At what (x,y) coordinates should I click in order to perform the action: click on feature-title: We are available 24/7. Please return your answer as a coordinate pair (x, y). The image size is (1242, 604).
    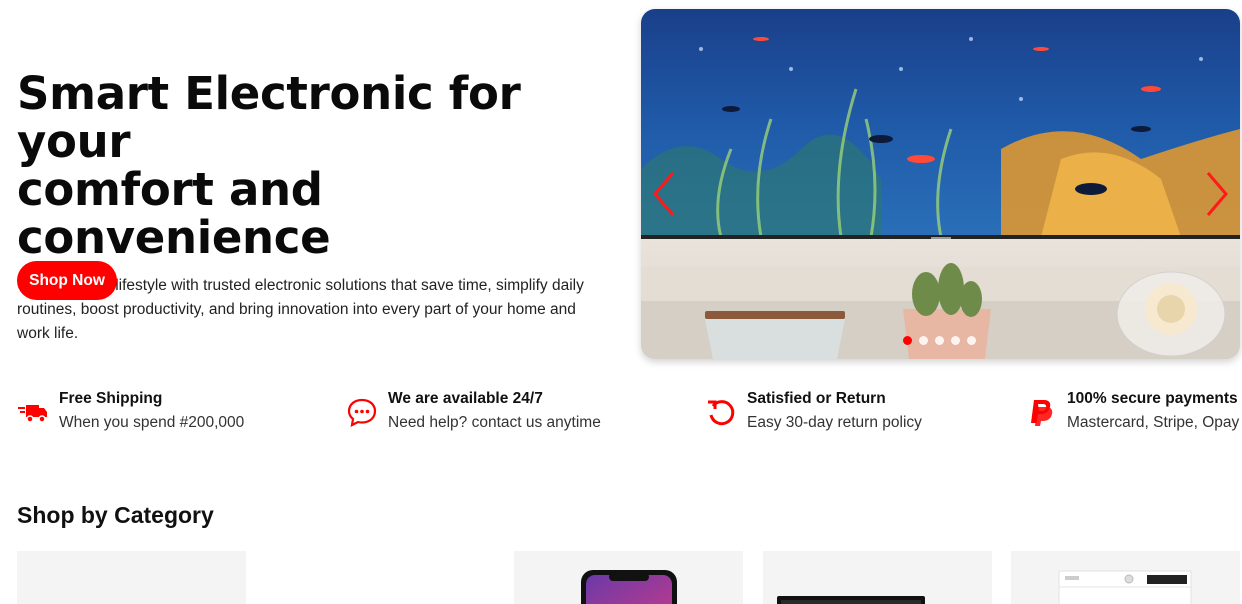
    Looking at the image, I should click on (465, 398).